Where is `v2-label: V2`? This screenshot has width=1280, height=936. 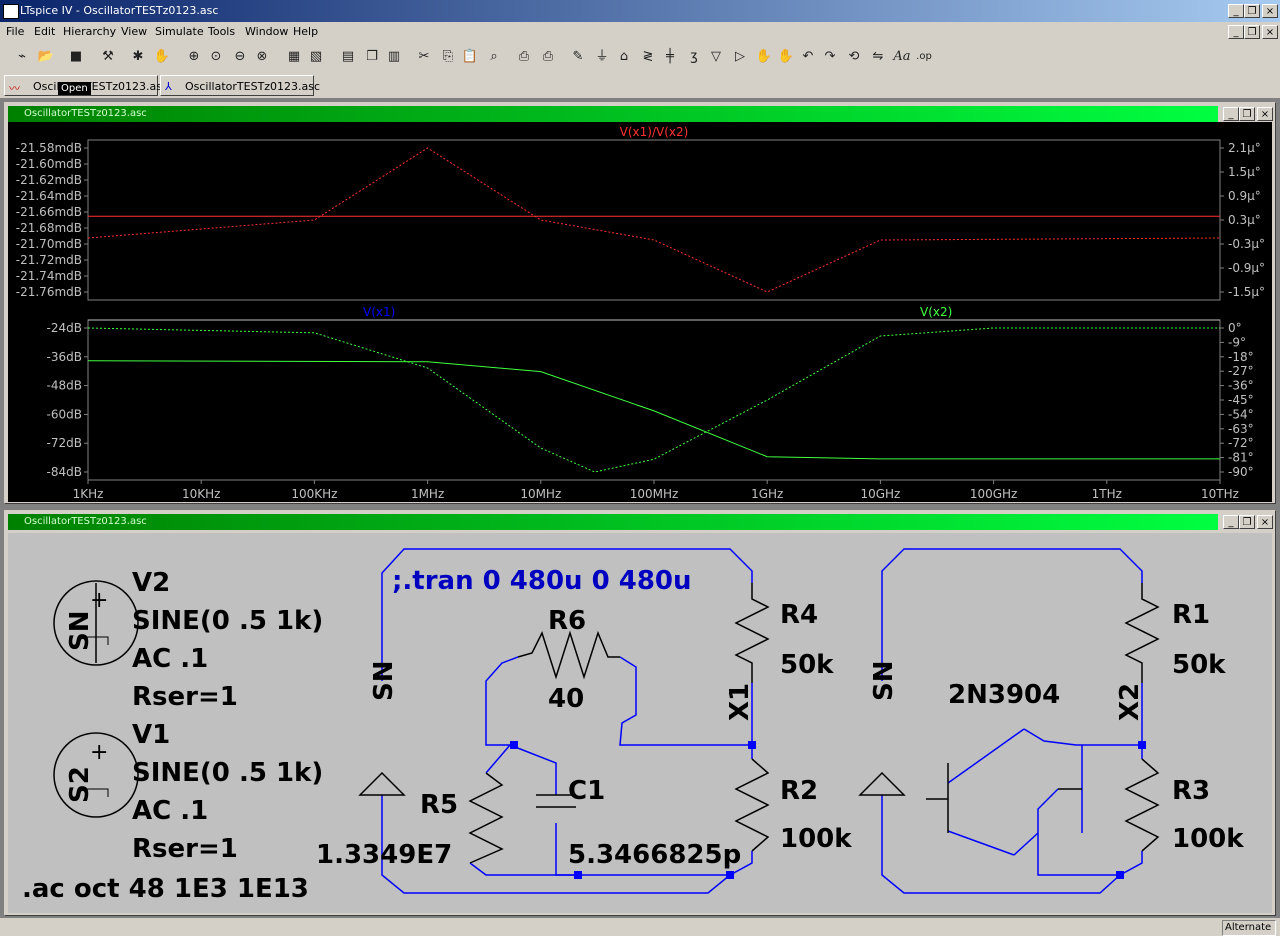 v2-label: V2 is located at coordinates (151, 583).